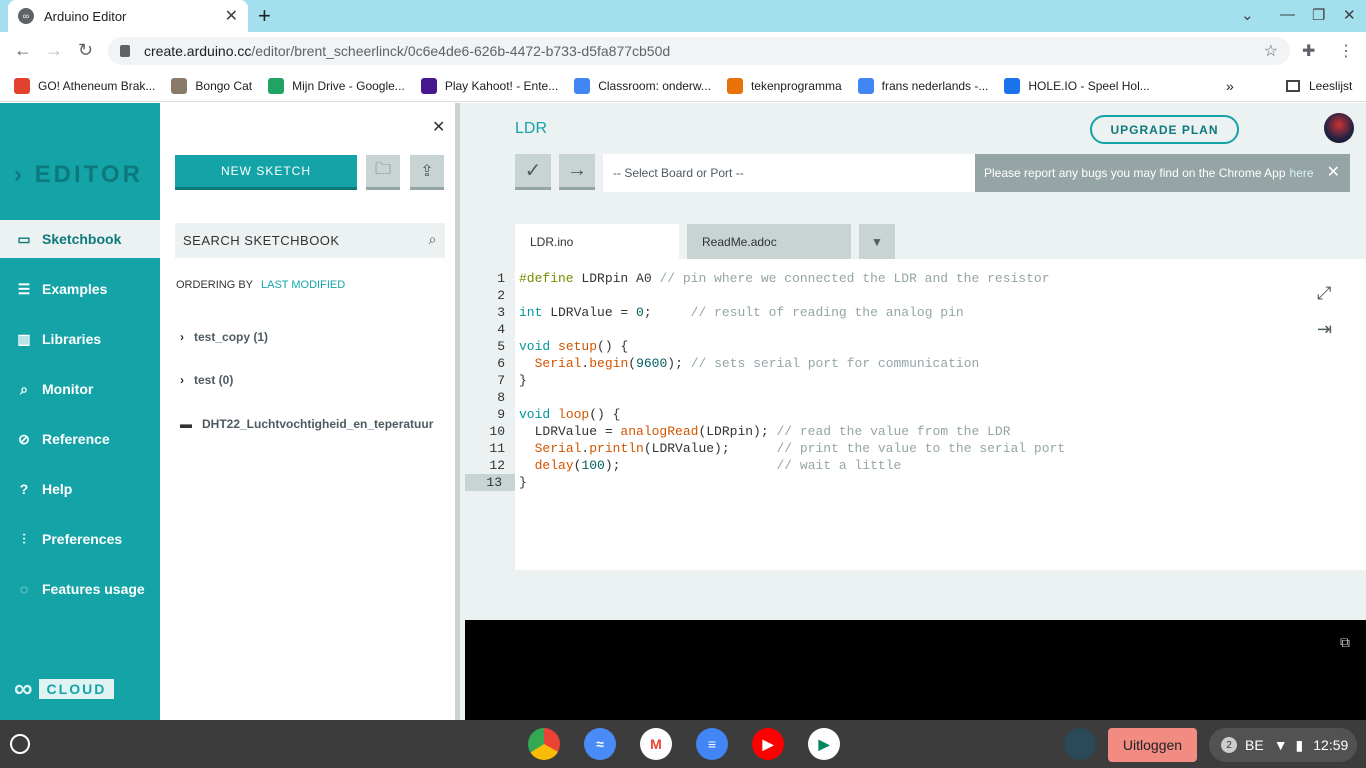  What do you see at coordinates (734, 85) in the screenshot?
I see `paint-icon` at bounding box center [734, 85].